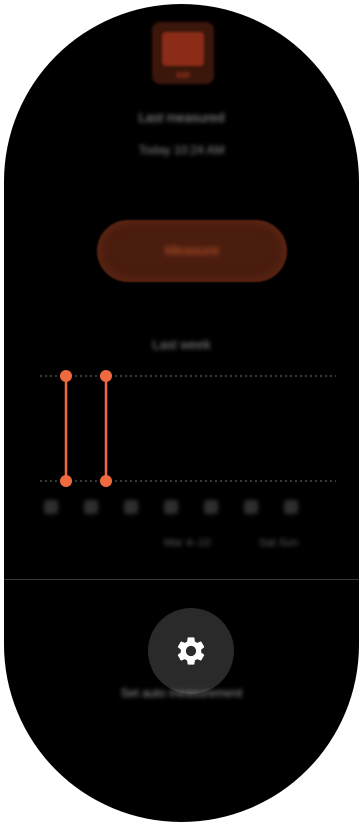 The width and height of the screenshot is (363, 826). What do you see at coordinates (187, 543) in the screenshot?
I see `range-label-left: Mar 4–10` at bounding box center [187, 543].